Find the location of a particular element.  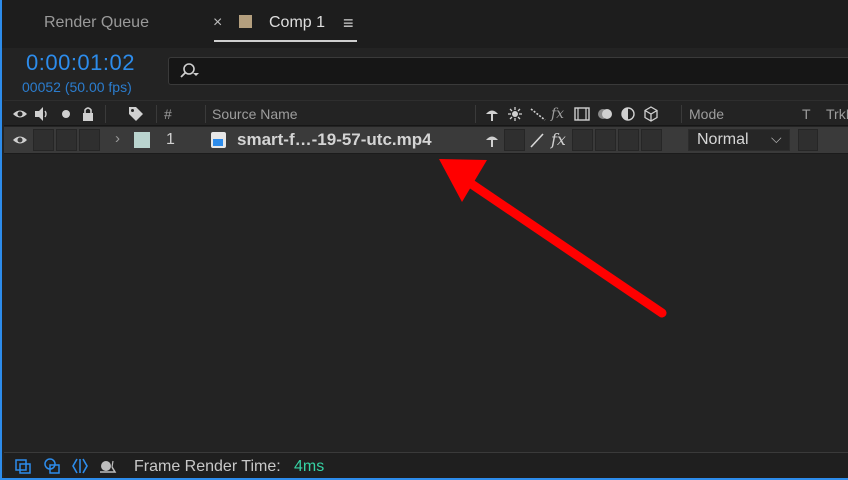

layer-collapse-toggle is located at coordinates (514, 140).